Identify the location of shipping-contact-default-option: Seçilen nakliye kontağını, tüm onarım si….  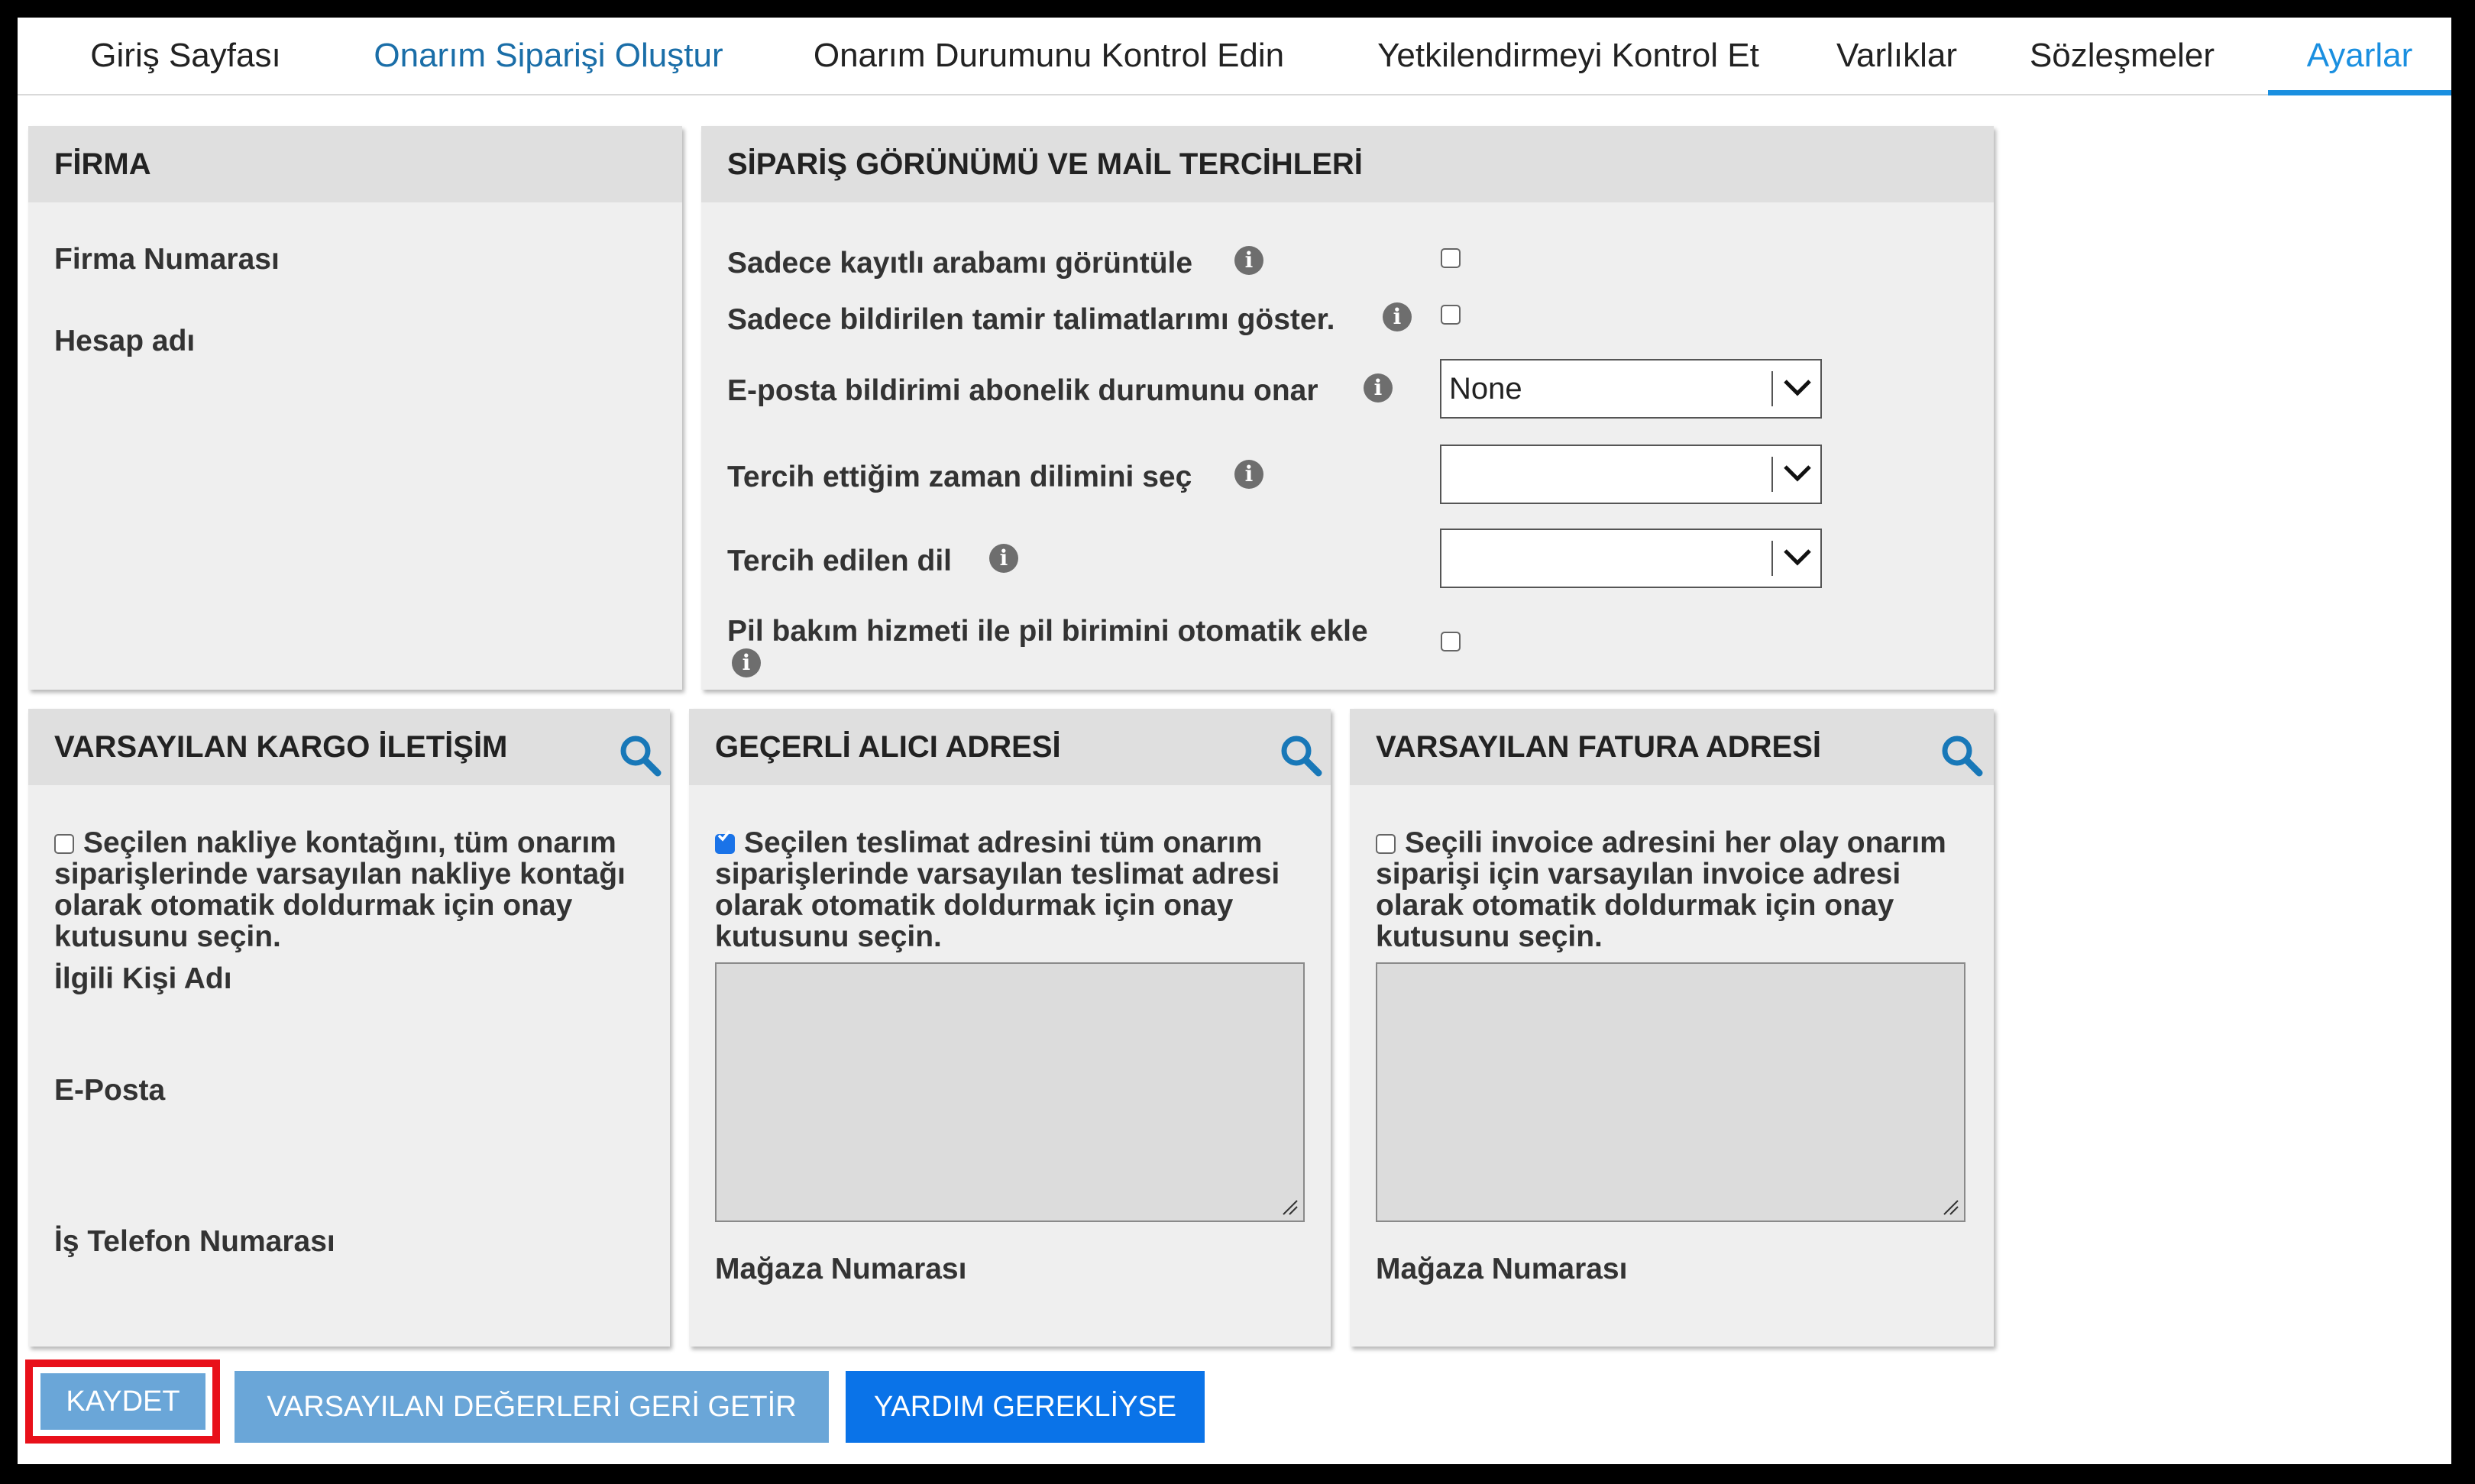
(352, 889).